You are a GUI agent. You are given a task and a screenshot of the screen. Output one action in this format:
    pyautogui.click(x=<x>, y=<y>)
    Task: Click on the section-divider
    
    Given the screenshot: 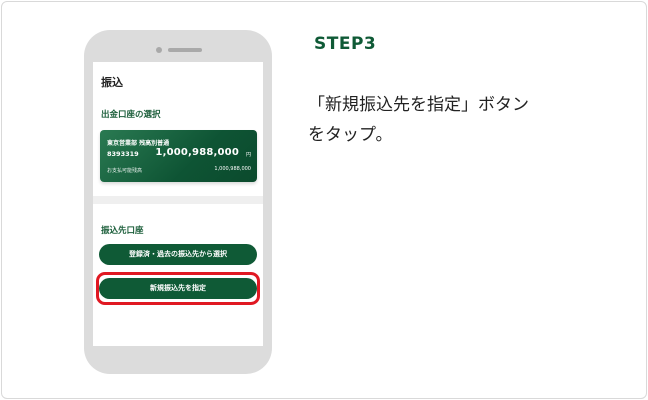 What is the action you would take?
    pyautogui.click(x=178, y=200)
    